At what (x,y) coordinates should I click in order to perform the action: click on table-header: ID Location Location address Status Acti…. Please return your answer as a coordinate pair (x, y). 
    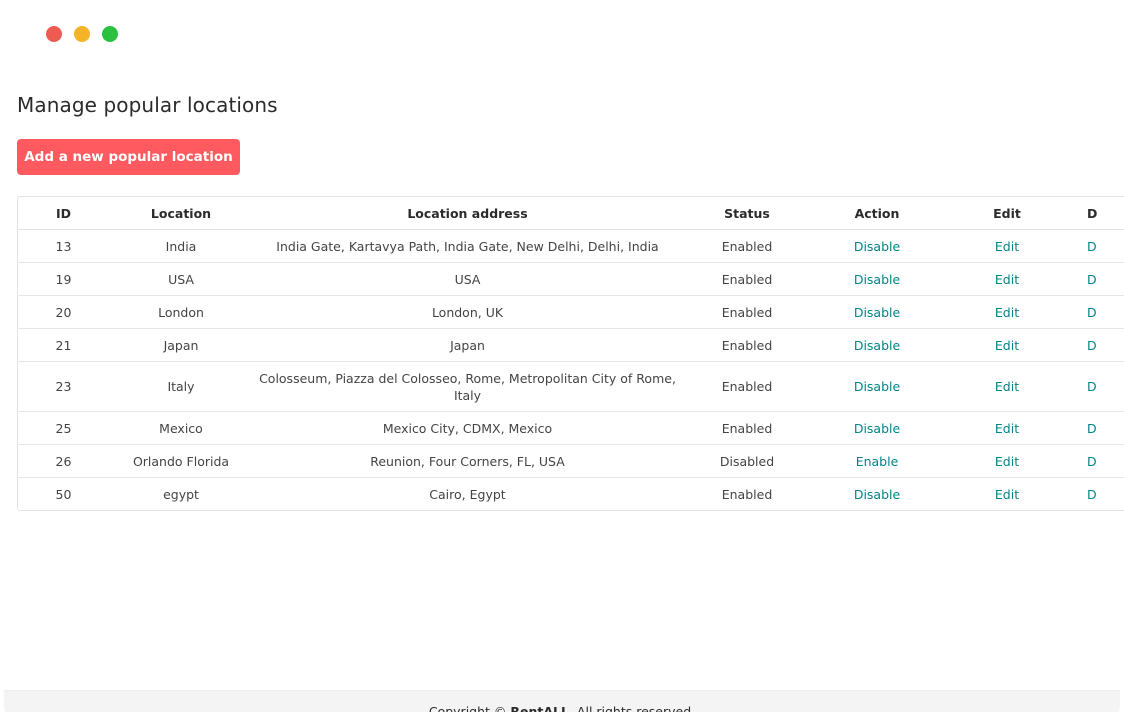
    Looking at the image, I should click on (571, 213).